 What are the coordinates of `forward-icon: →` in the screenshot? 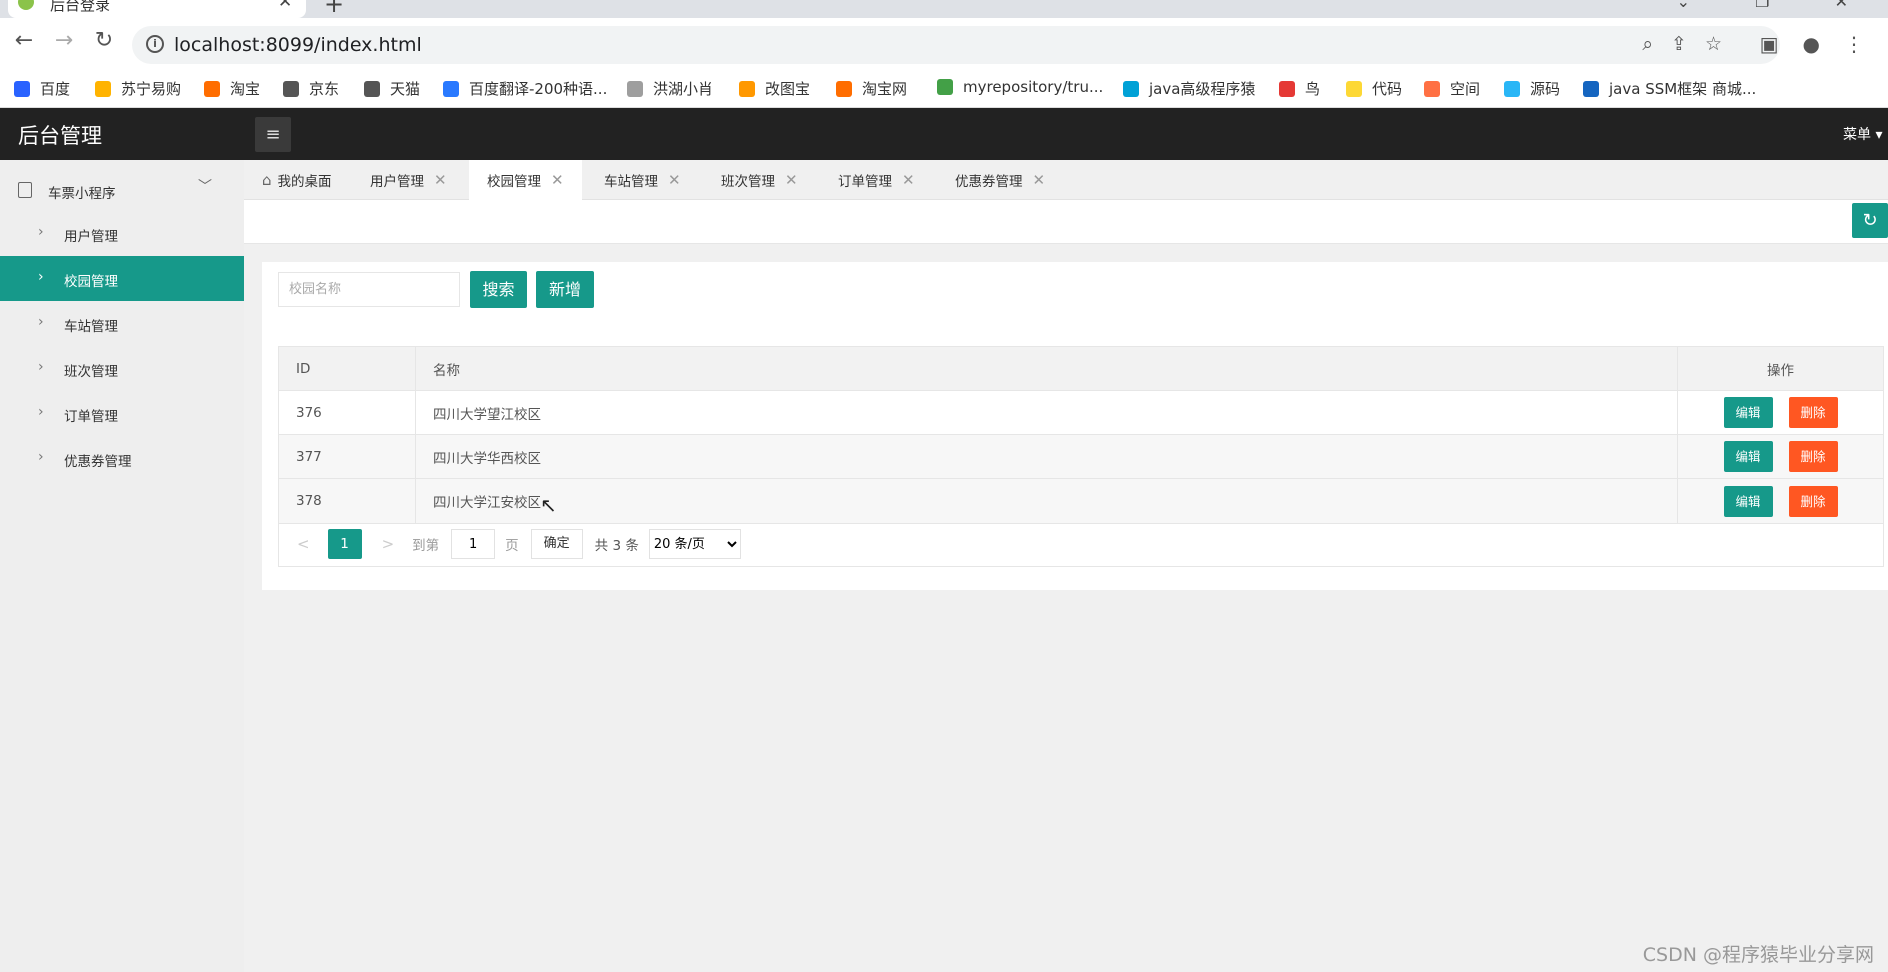 It's located at (64, 40).